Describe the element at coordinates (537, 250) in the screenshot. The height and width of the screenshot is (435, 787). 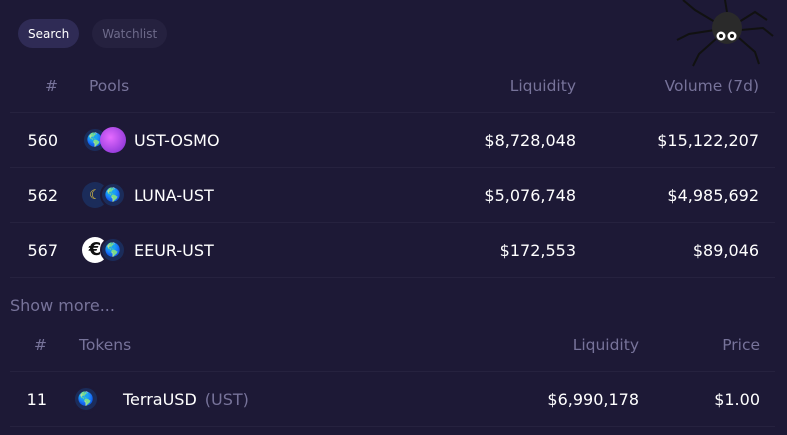
I see `pool-liquidity: $172,553` at that location.